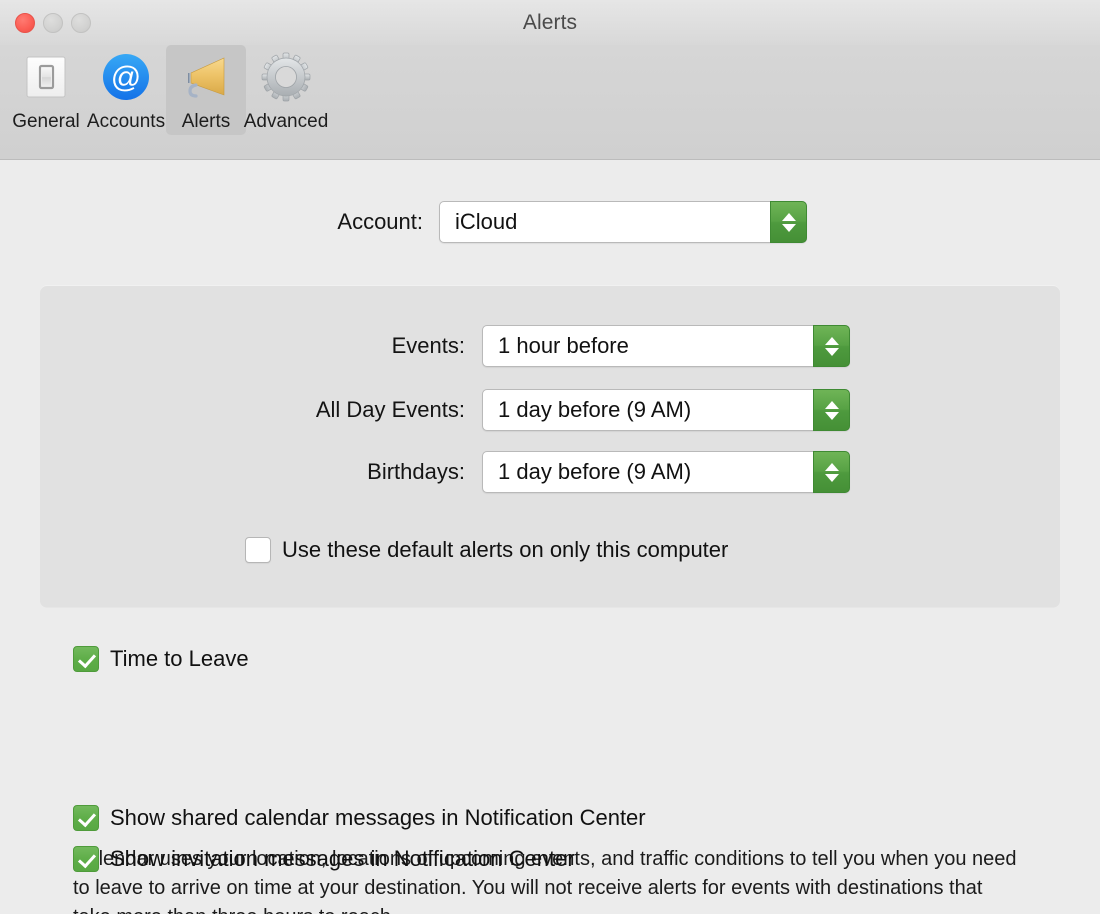 The height and width of the screenshot is (914, 1100). I want to click on birthdays-row: Birthdays: 1 day before (9 AM), so click(530, 472).